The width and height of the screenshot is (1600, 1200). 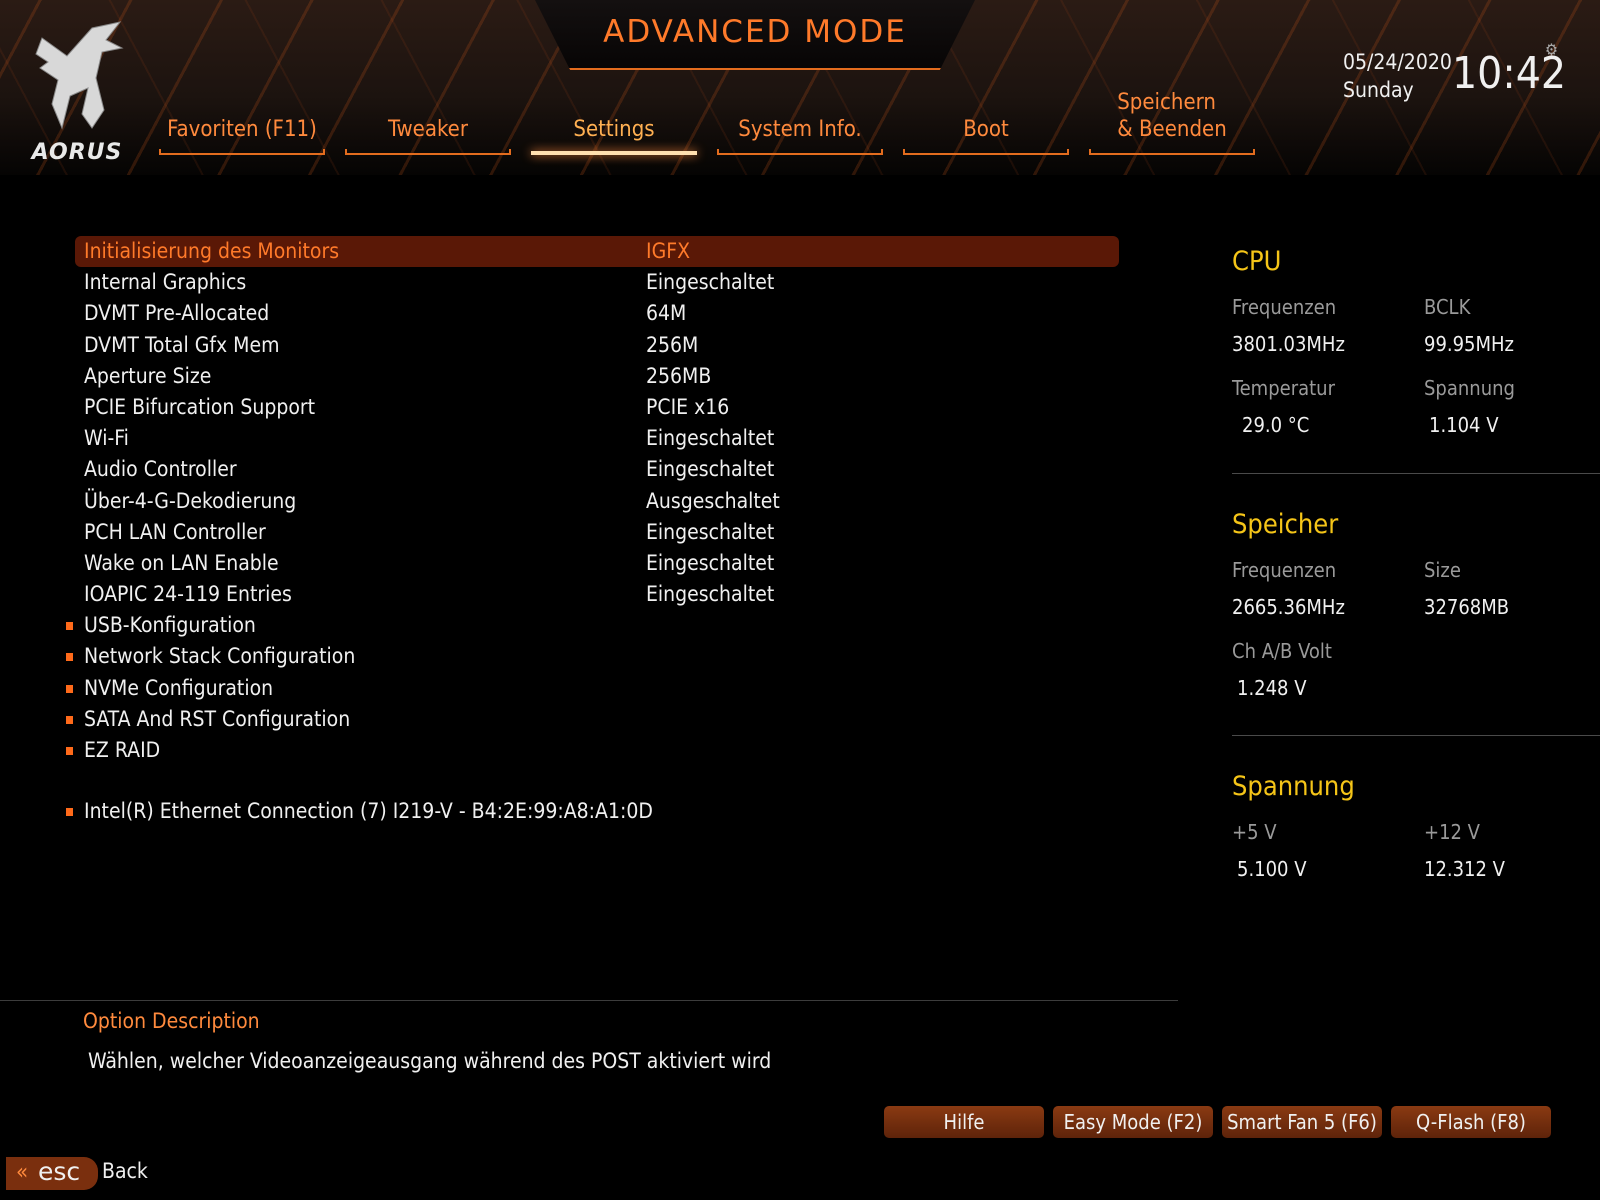 I want to click on setting-label: Audio Controller, so click(x=160, y=469).